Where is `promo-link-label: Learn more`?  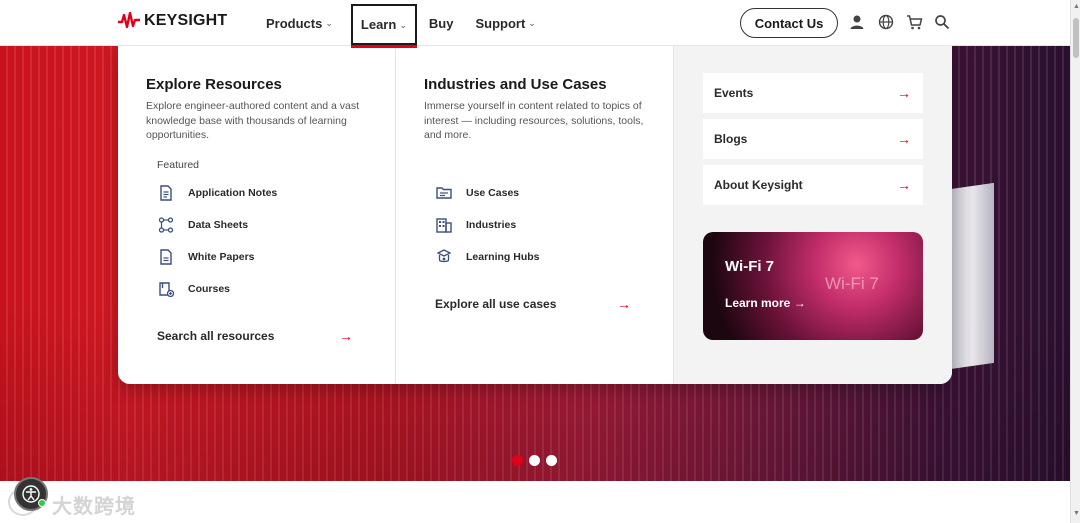
promo-link-label: Learn more is located at coordinates (758, 303).